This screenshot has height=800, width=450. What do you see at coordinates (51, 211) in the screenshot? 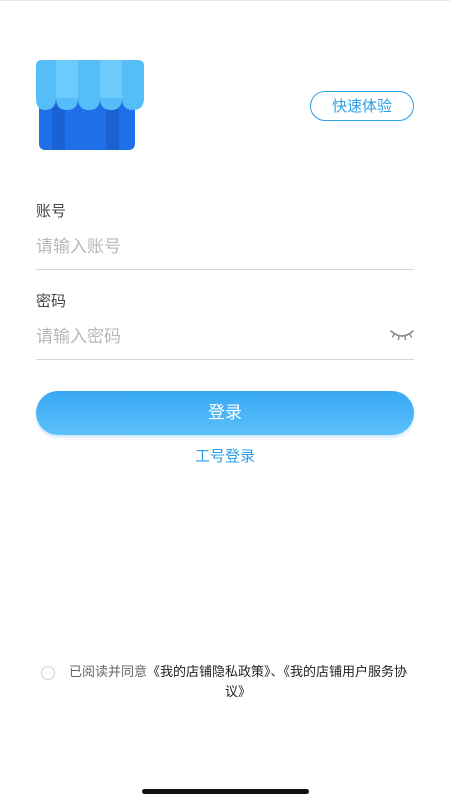
I see `account-label: 账号` at bounding box center [51, 211].